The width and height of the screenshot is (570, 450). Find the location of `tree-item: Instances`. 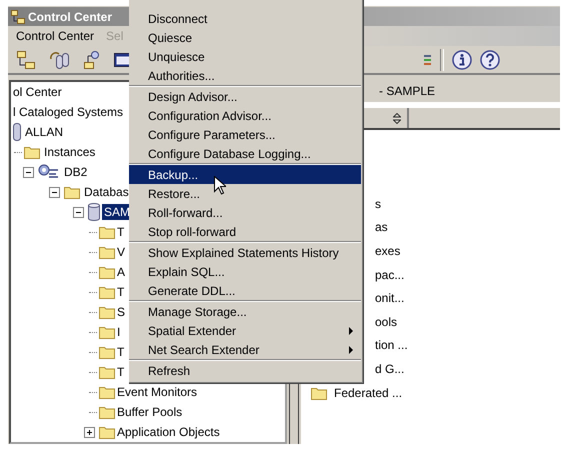

tree-item: Instances is located at coordinates (70, 152).